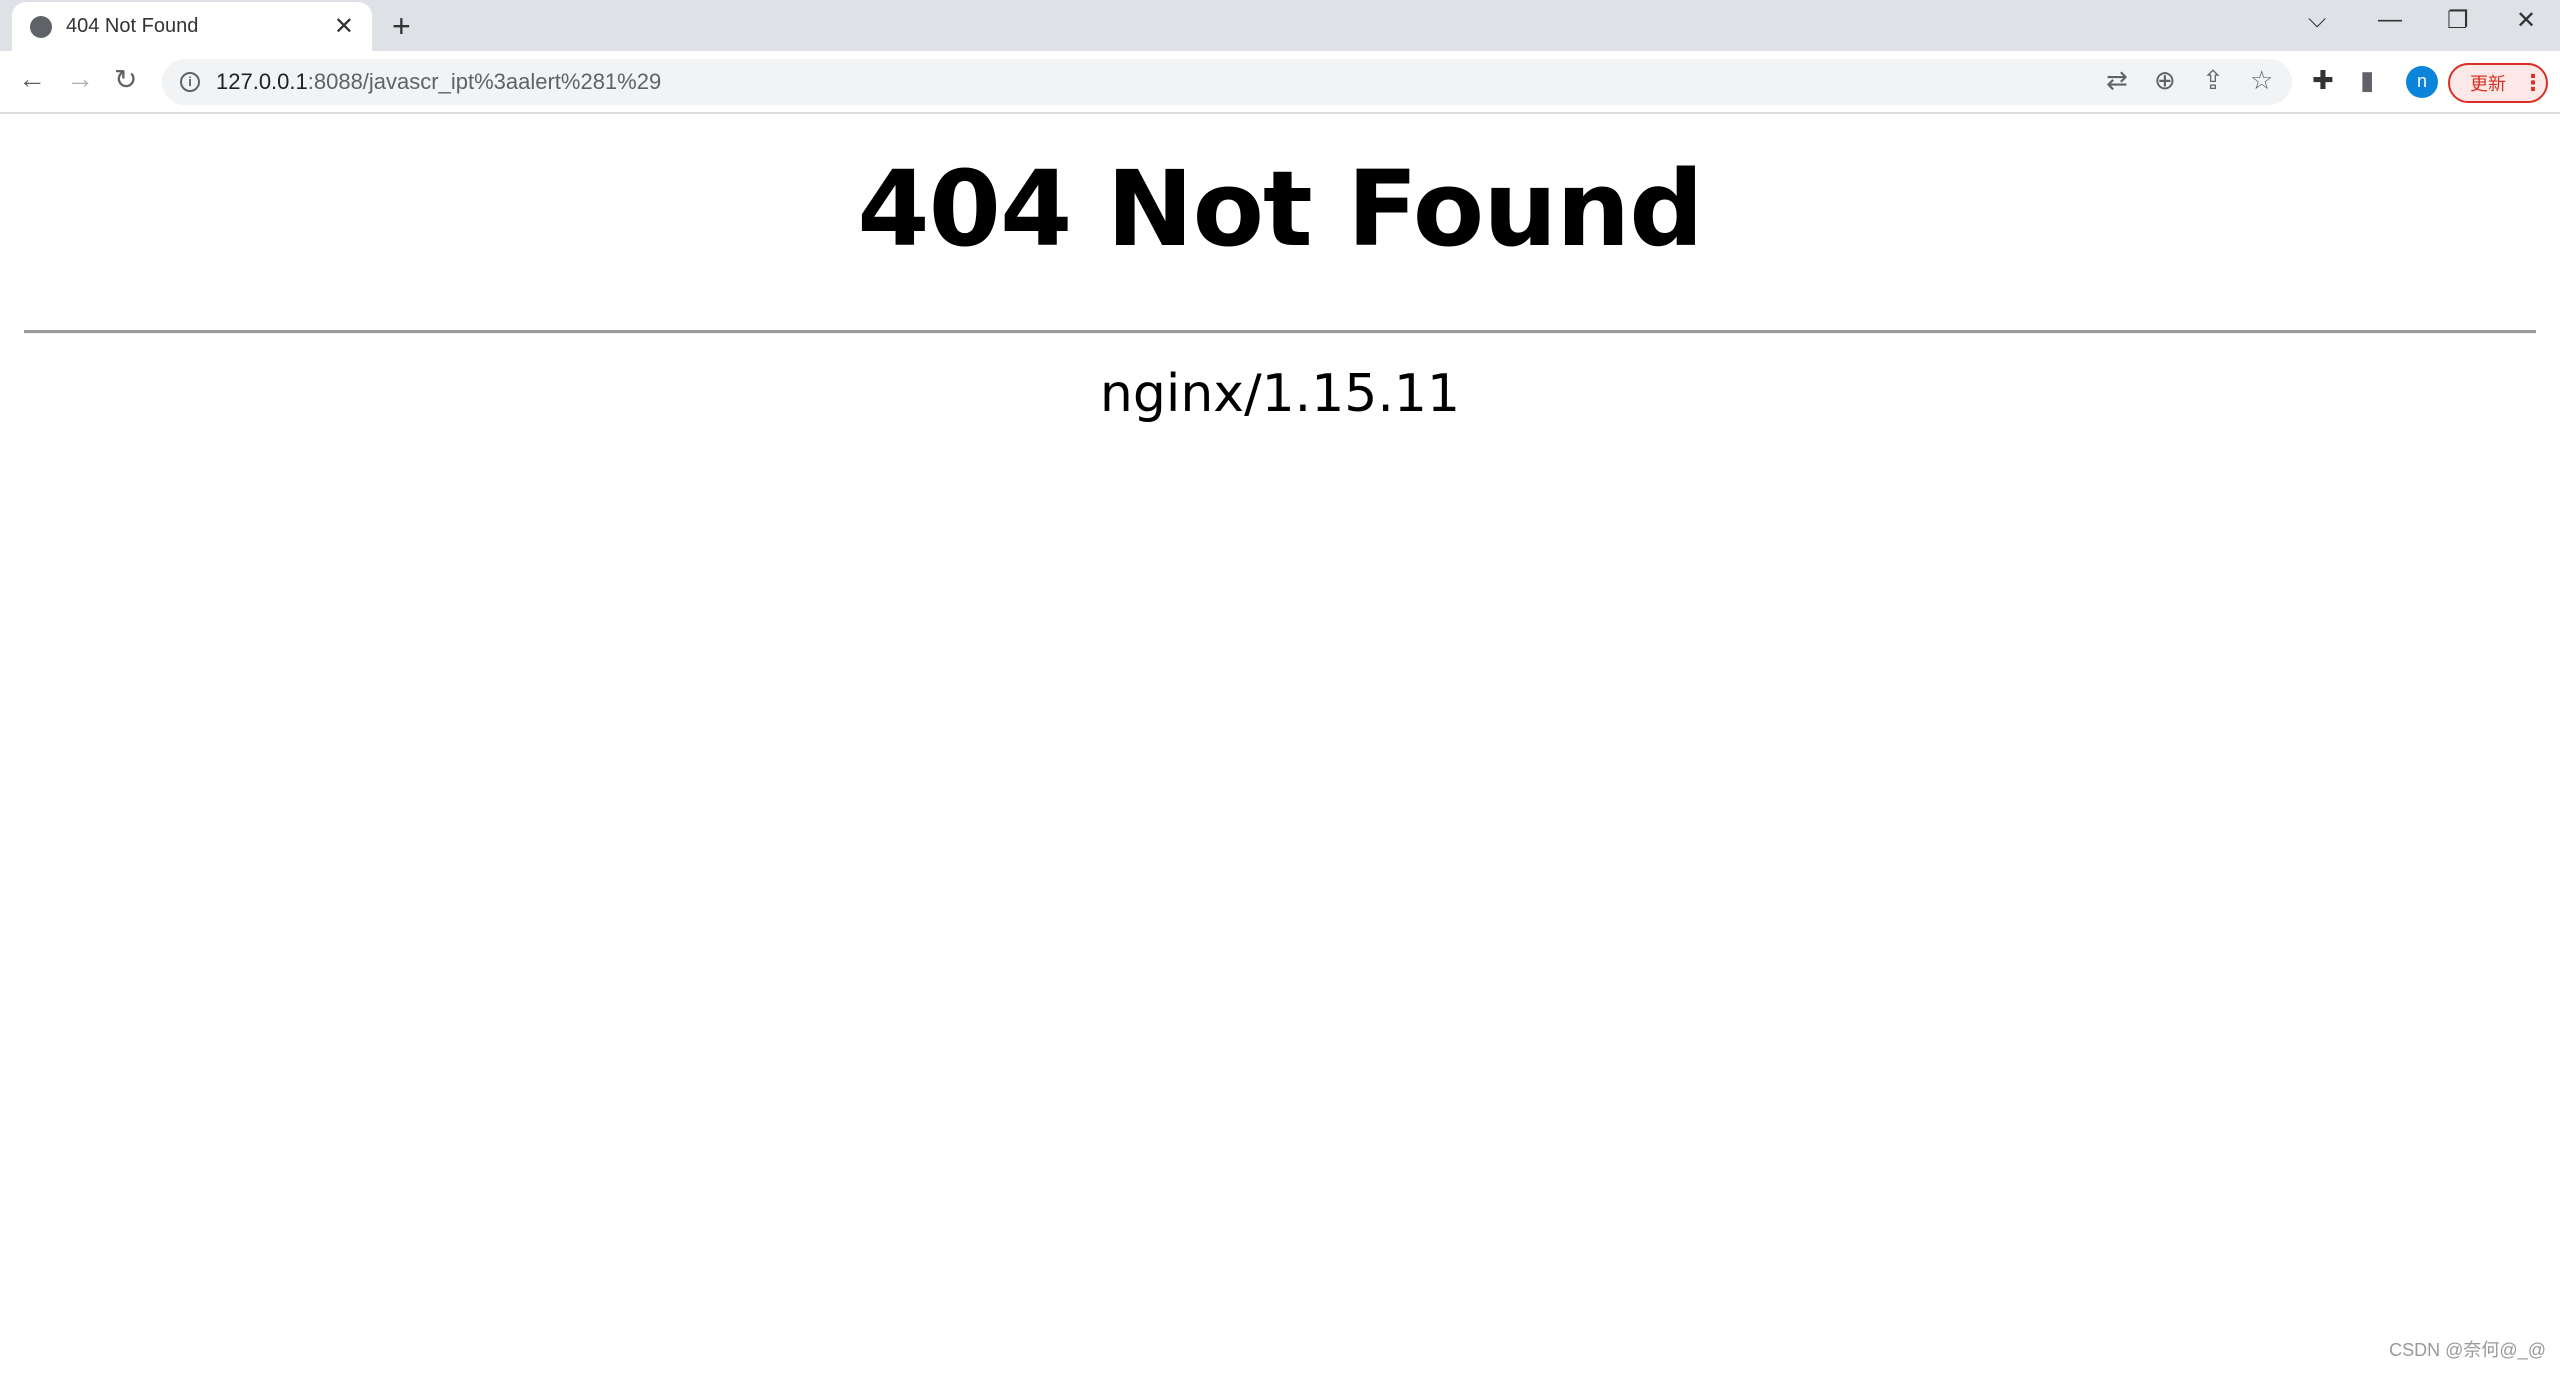  What do you see at coordinates (2390, 20) in the screenshot?
I see `minimize-button: —` at bounding box center [2390, 20].